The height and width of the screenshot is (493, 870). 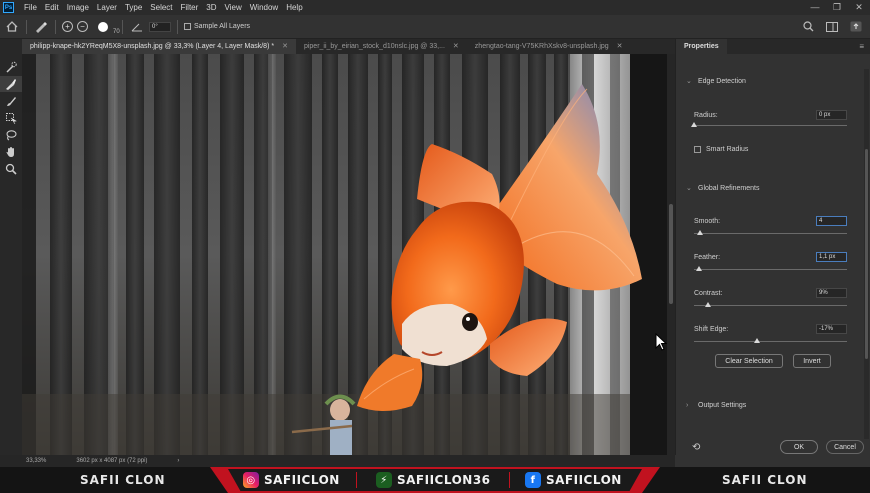 What do you see at coordinates (831, 329) in the screenshot?
I see `shift-edge-input: -17%` at bounding box center [831, 329].